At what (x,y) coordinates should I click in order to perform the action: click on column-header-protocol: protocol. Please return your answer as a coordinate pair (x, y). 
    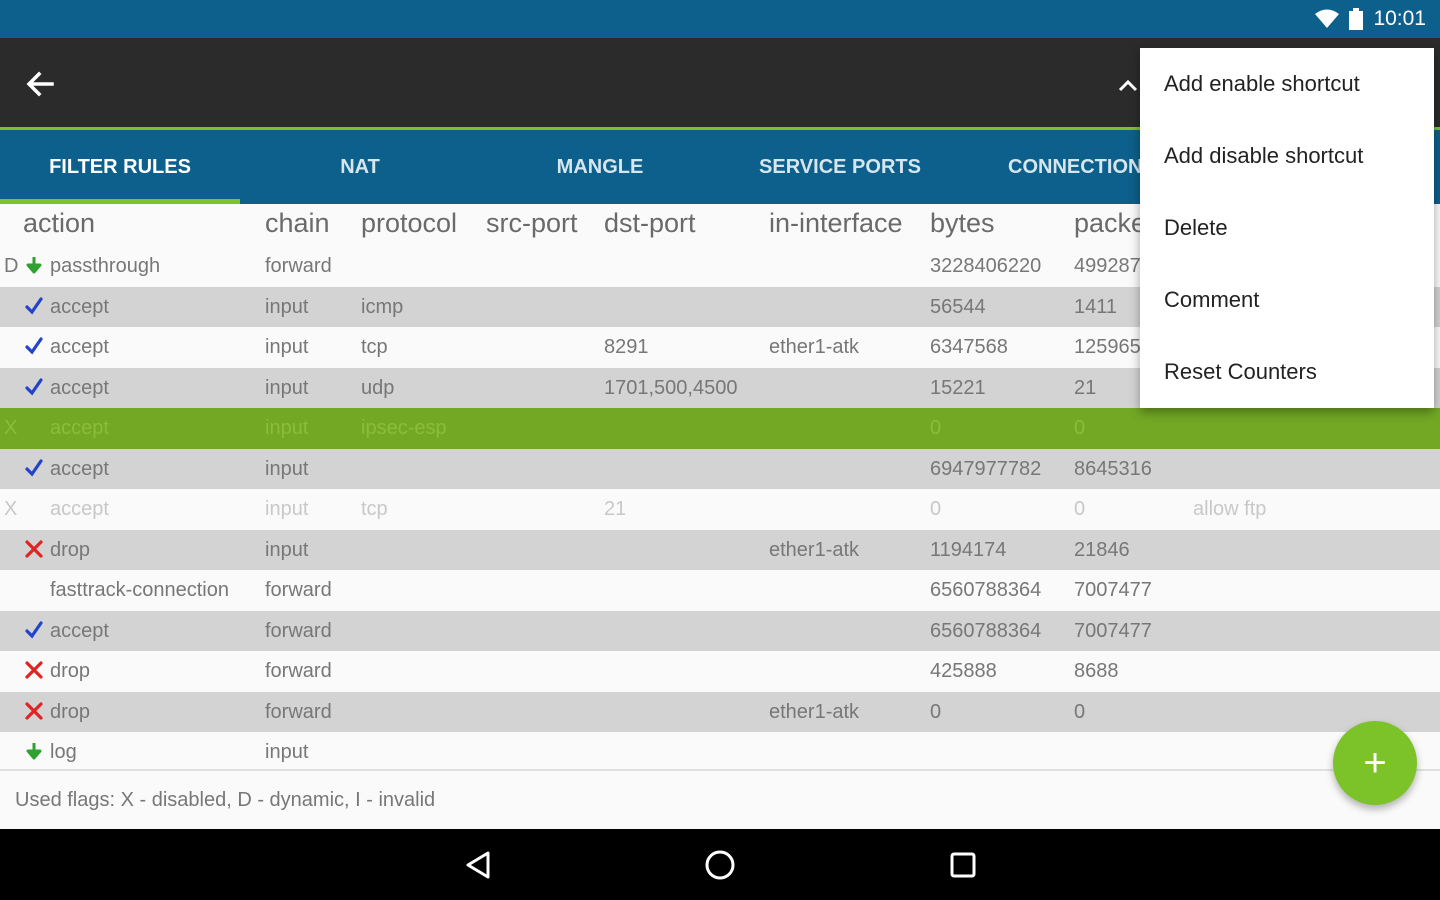
    Looking at the image, I should click on (409, 223).